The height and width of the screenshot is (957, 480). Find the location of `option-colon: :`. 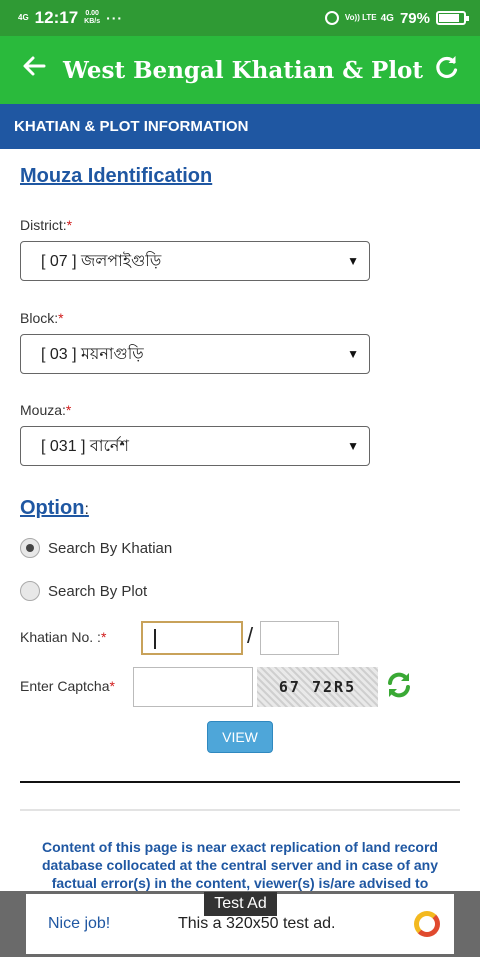

option-colon: : is located at coordinates (86, 509).